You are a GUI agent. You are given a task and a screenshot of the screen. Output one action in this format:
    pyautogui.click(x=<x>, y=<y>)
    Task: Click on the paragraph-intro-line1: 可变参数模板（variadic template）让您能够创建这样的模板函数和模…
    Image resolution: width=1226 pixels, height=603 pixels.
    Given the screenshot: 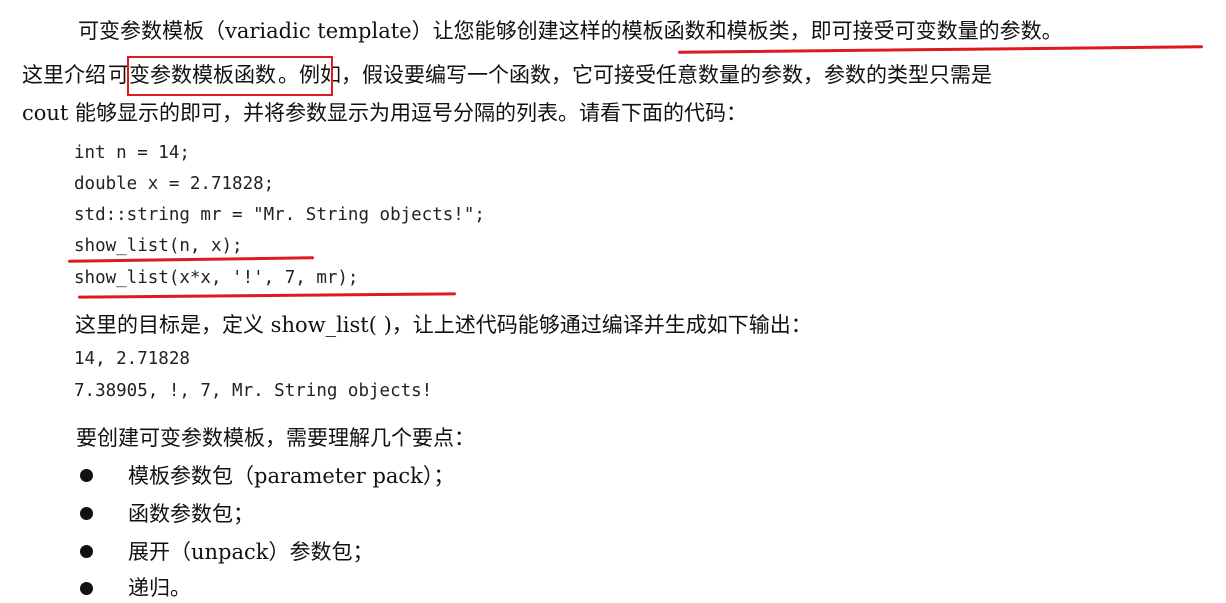 What is the action you would take?
    pyautogui.click(x=570, y=31)
    